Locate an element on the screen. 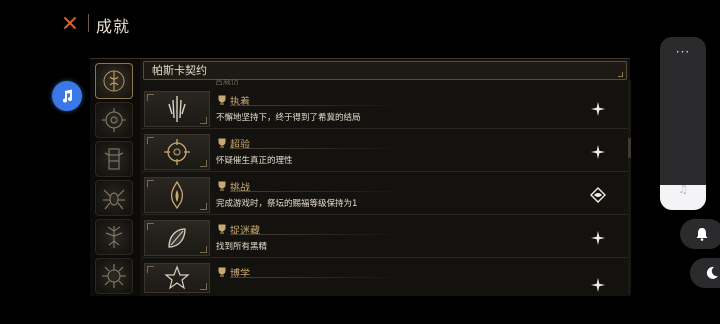  star-emblem-icon is located at coordinates (177, 277).